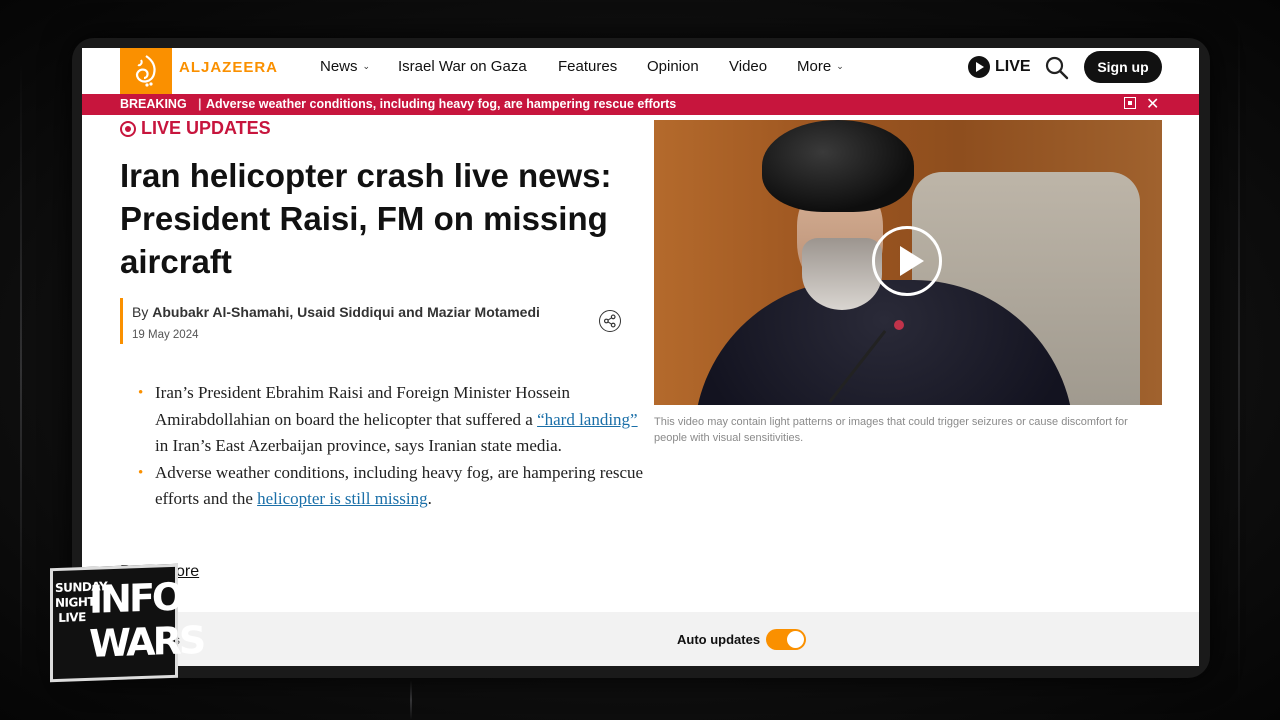 This screenshot has width=1280, height=720. Describe the element at coordinates (228, 67) in the screenshot. I see `logo-wordmark: ALJAZEERA` at that location.